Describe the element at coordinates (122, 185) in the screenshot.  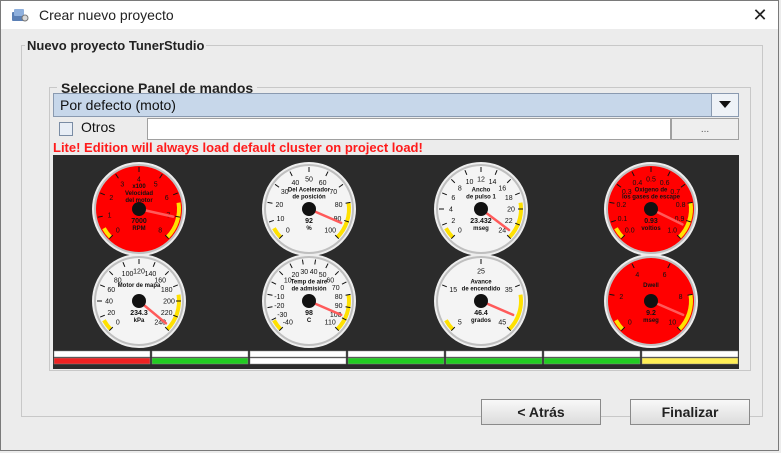
I see `gauge-tick-label: 3` at that location.